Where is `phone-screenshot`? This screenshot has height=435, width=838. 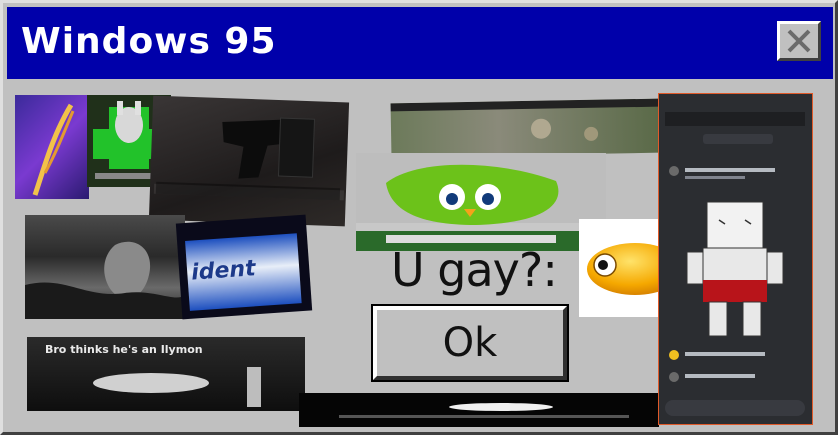
phone-screenshot is located at coordinates (735, 259).